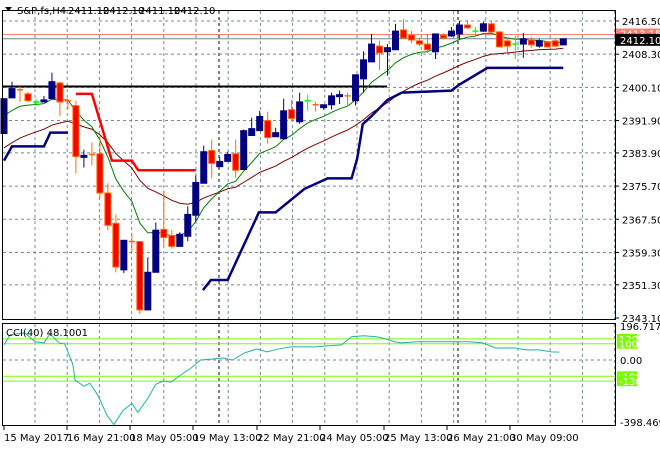 Image resolution: width=660 pixels, height=450 pixels. Describe the element at coordinates (227, 438) in the screenshot. I see `time-axis-label: 19 May 13:00` at that location.